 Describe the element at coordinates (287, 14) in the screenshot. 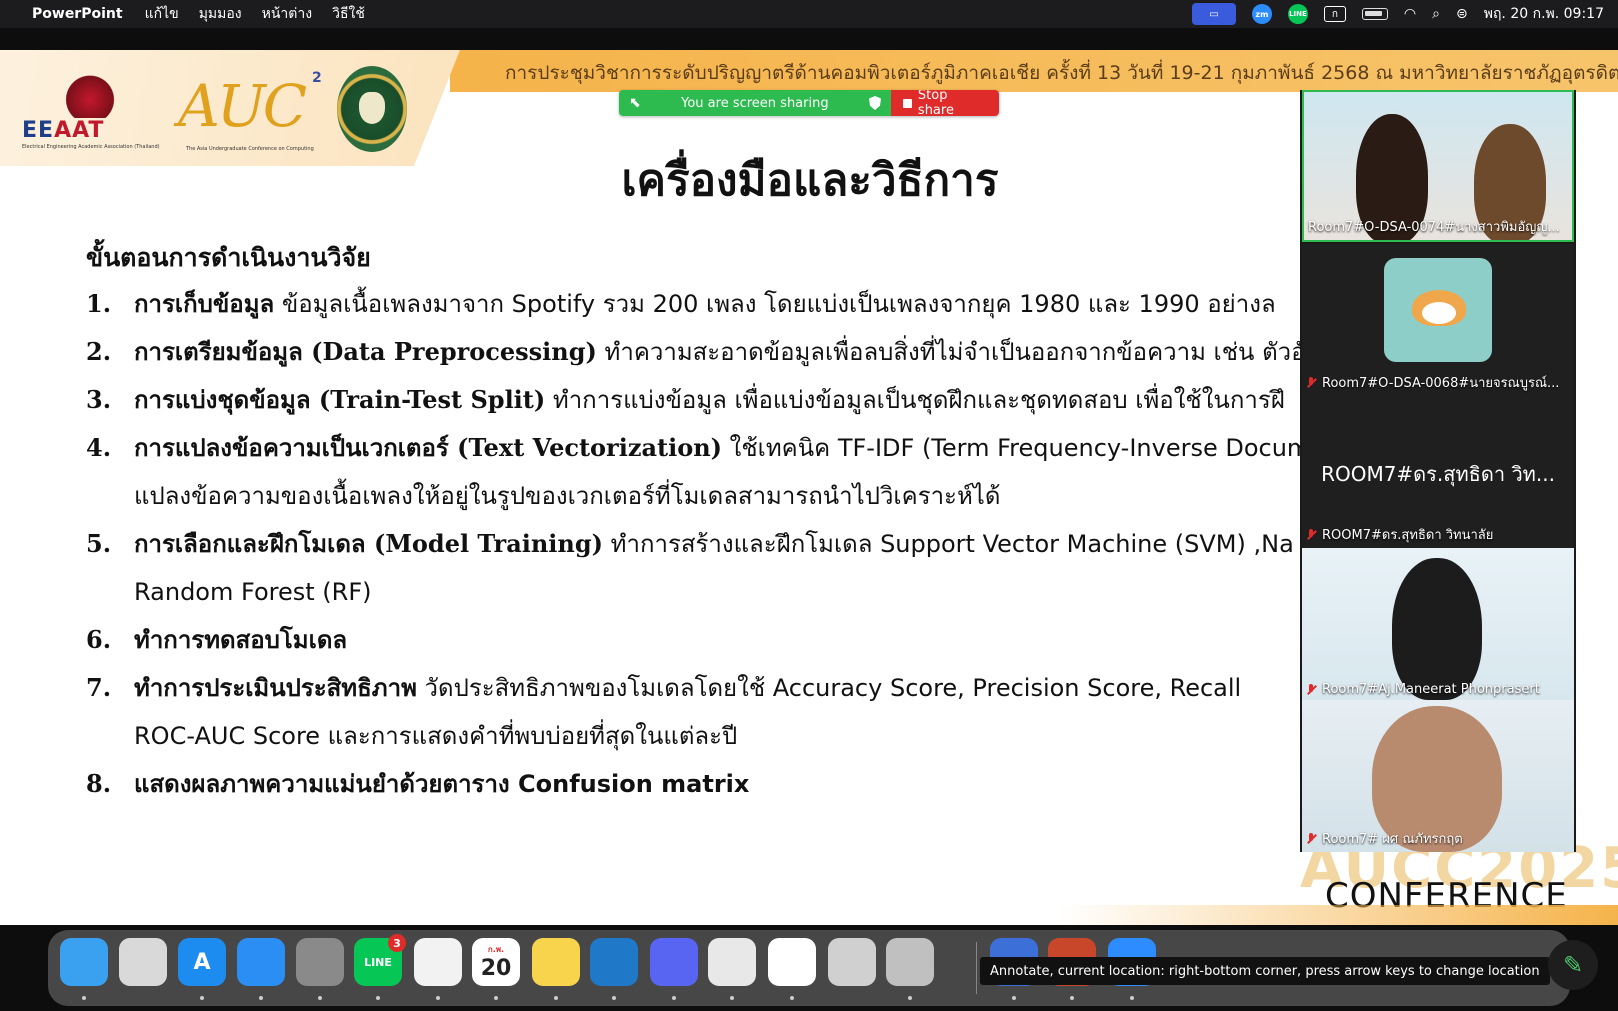

I see `menu-window: หน้าต่าง` at that location.